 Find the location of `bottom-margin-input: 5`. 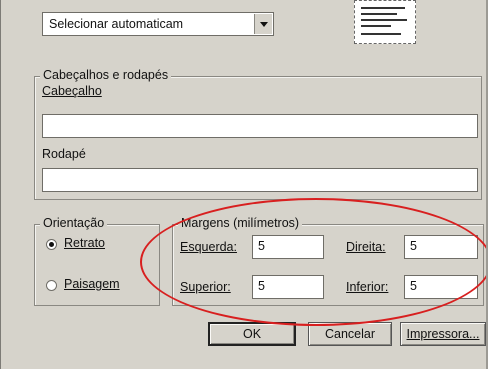

bottom-margin-input: 5 is located at coordinates (441, 287).